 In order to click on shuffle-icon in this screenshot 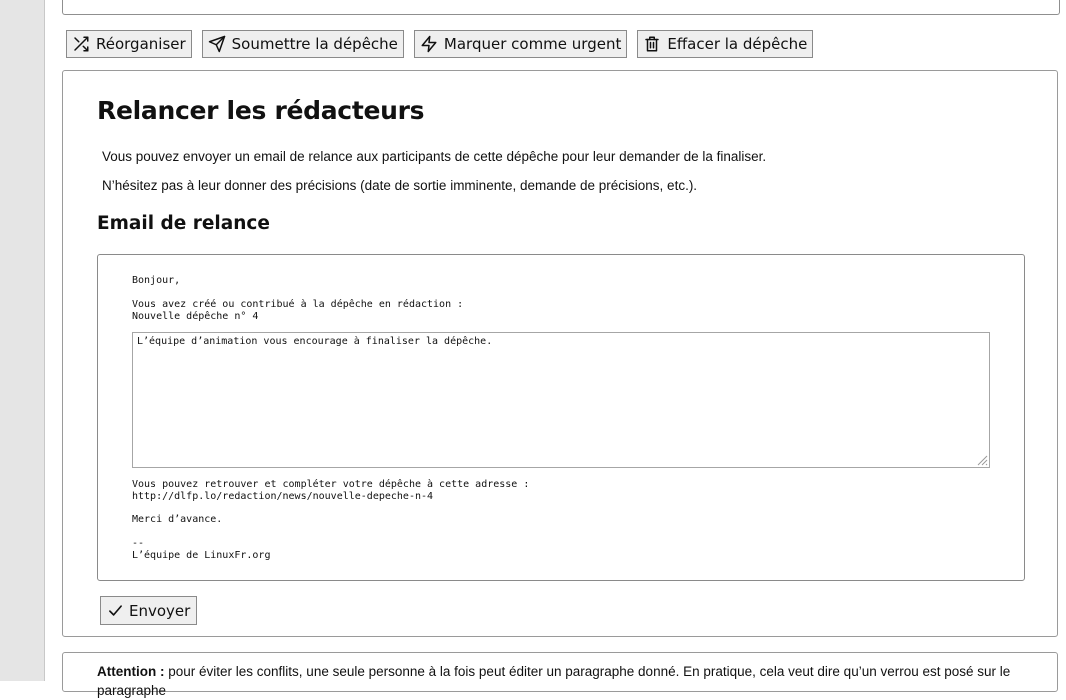, I will do `click(81, 44)`.